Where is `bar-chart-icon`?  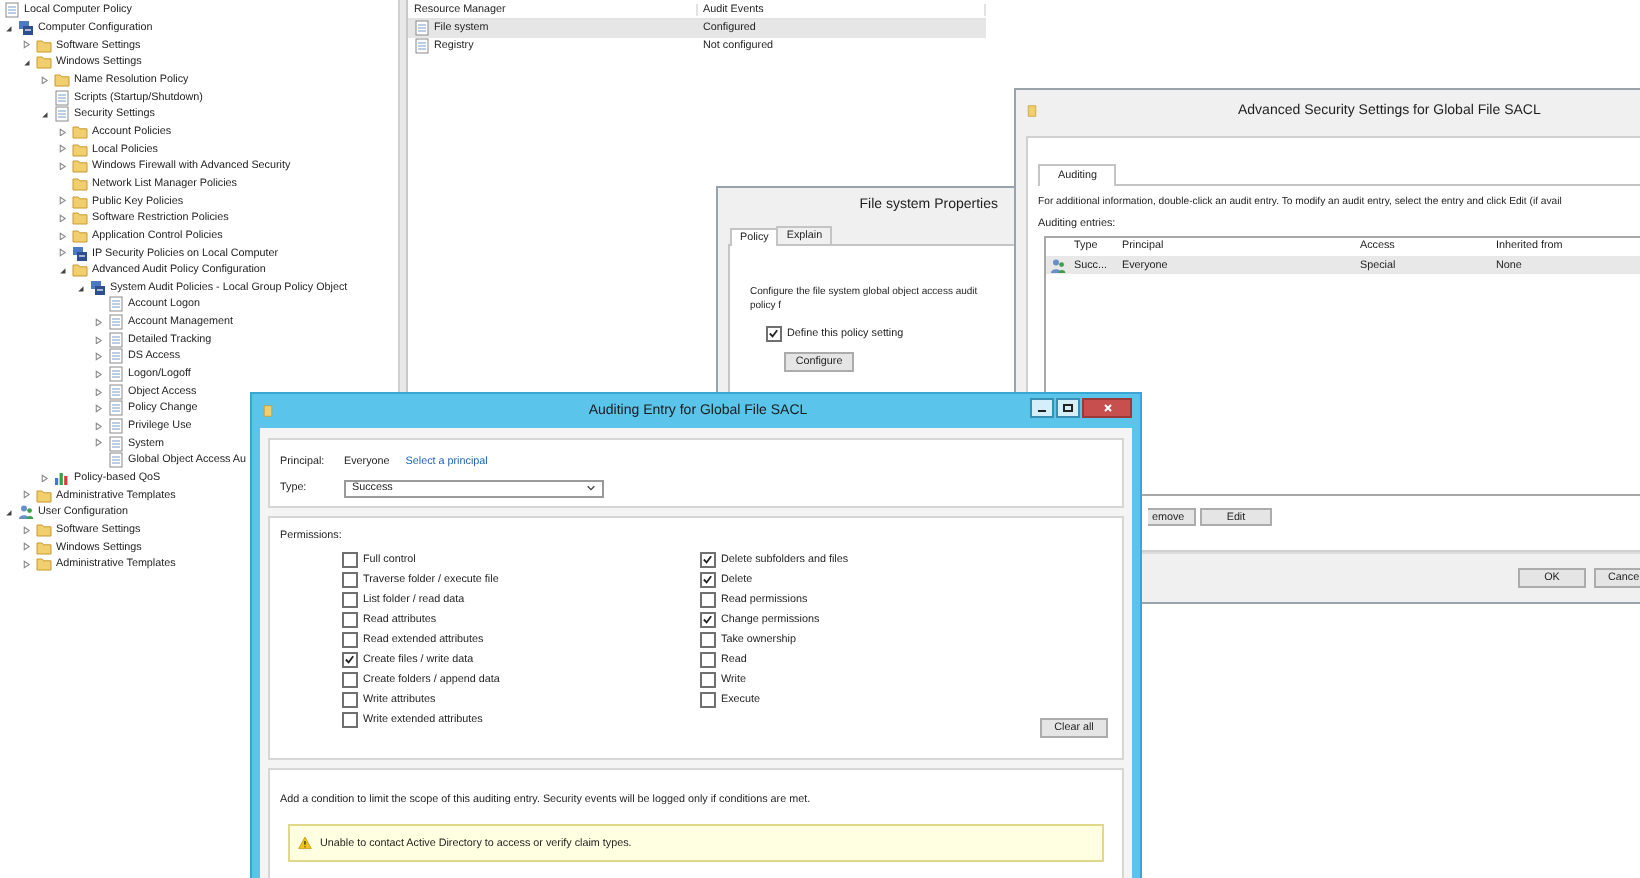
bar-chart-icon is located at coordinates (62, 478).